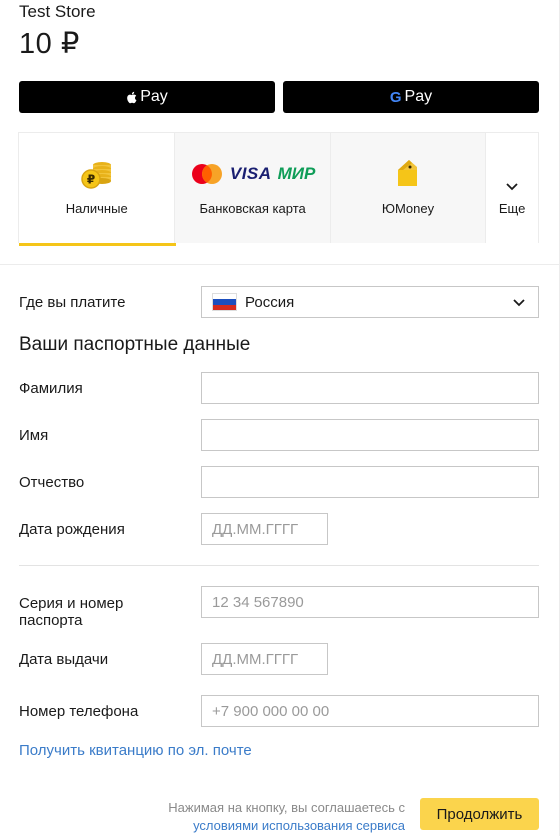 Image resolution: width=560 pixels, height=836 pixels. I want to click on google-pay-label: Pay, so click(418, 96).